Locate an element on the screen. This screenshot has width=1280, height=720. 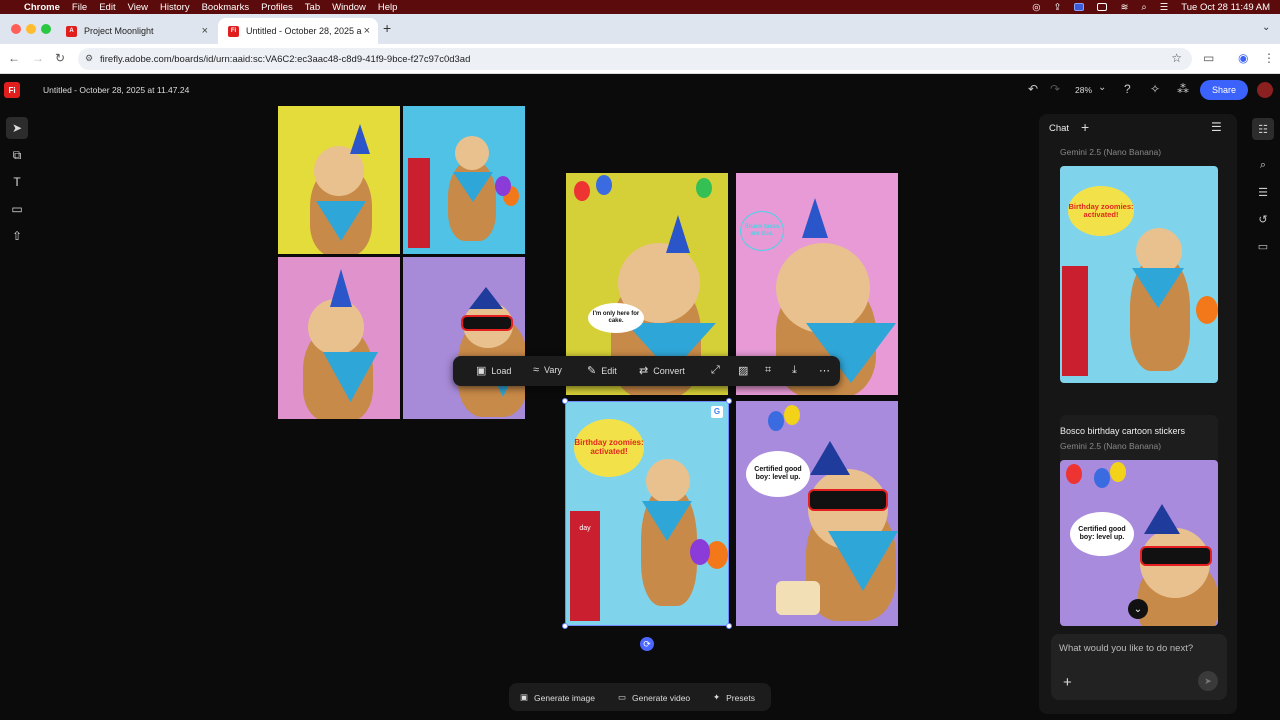
window-minimize-button is located at coordinates (31, 29).